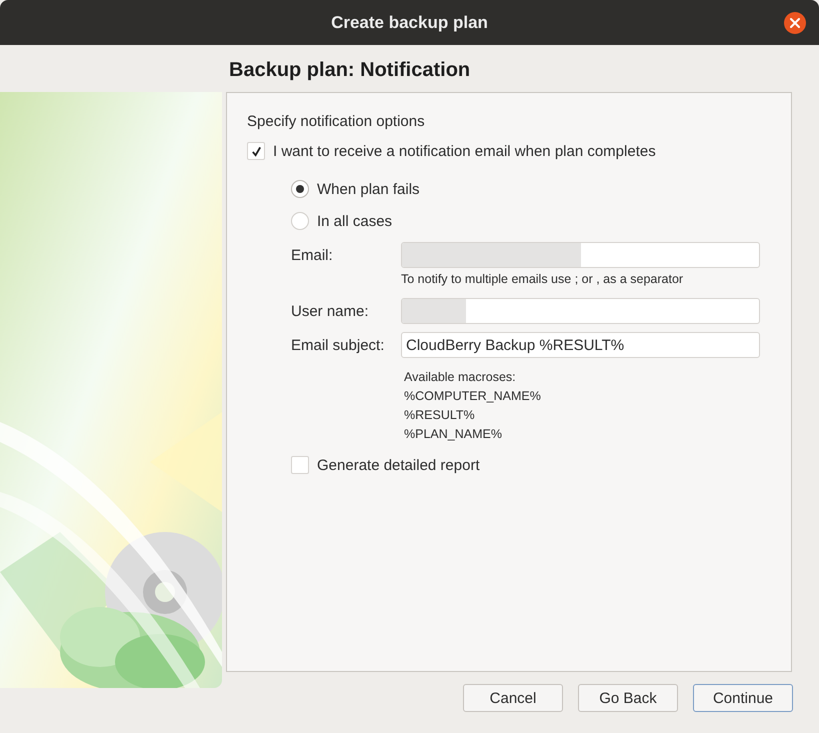 Image resolution: width=819 pixels, height=733 pixels. What do you see at coordinates (354, 221) in the screenshot?
I see `radio-label: In all cases` at bounding box center [354, 221].